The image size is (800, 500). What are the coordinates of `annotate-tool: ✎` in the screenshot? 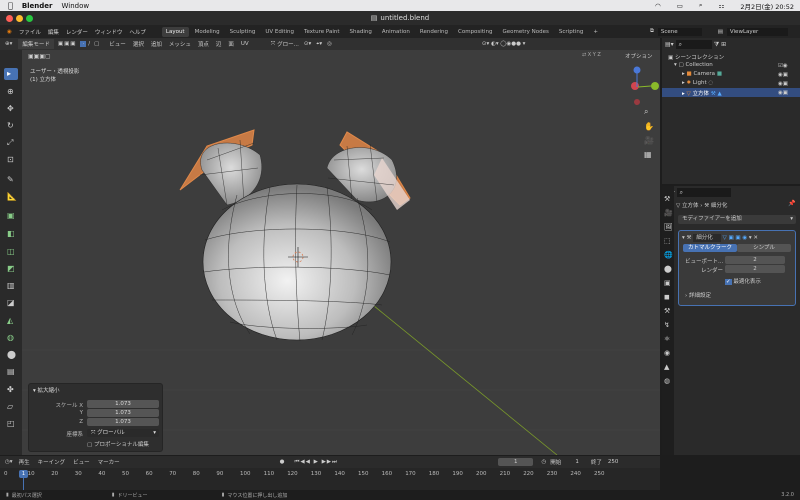 It's located at (11, 180).